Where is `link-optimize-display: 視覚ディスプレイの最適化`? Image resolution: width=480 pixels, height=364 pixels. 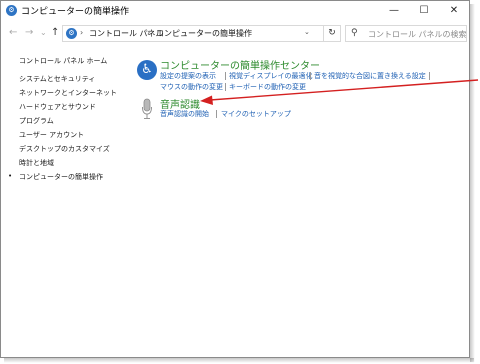
link-optimize-display: 視覚ディスプレイの最適化 is located at coordinates (271, 76).